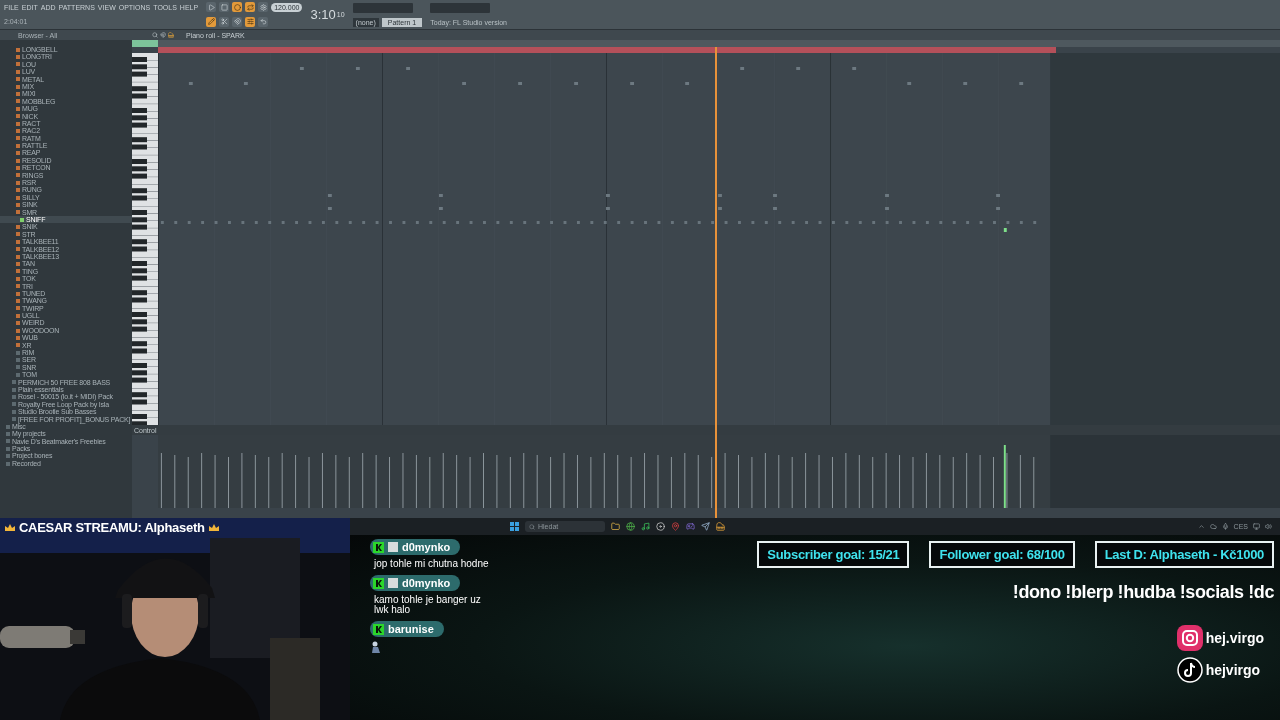 This screenshot has width=1280, height=720. Describe the element at coordinates (112, 527) in the screenshot. I see `webcam-title: CAESAR STREAMU: Alphaseth` at that location.